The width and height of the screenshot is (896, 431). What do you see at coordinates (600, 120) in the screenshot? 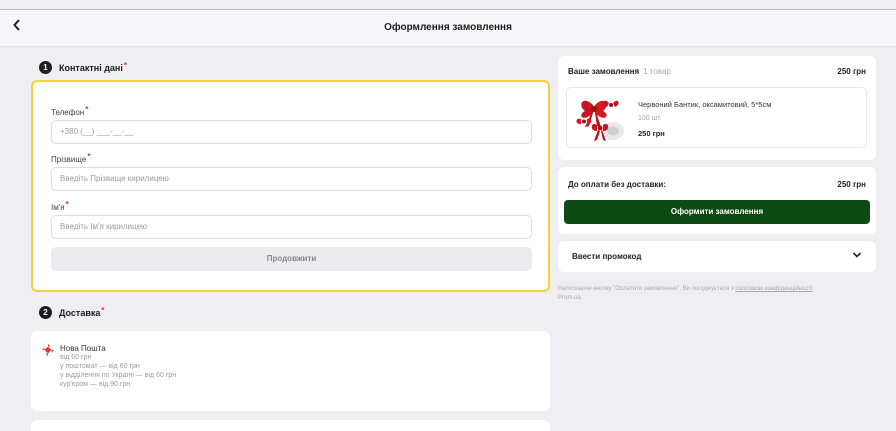
I see `product-image` at bounding box center [600, 120].